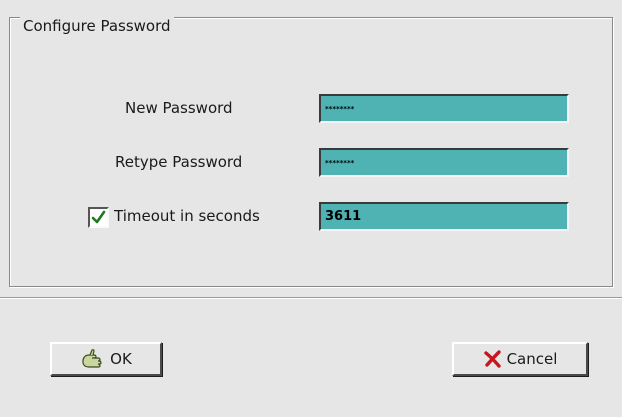 The image size is (622, 417). I want to click on ok-label: OK, so click(121, 359).